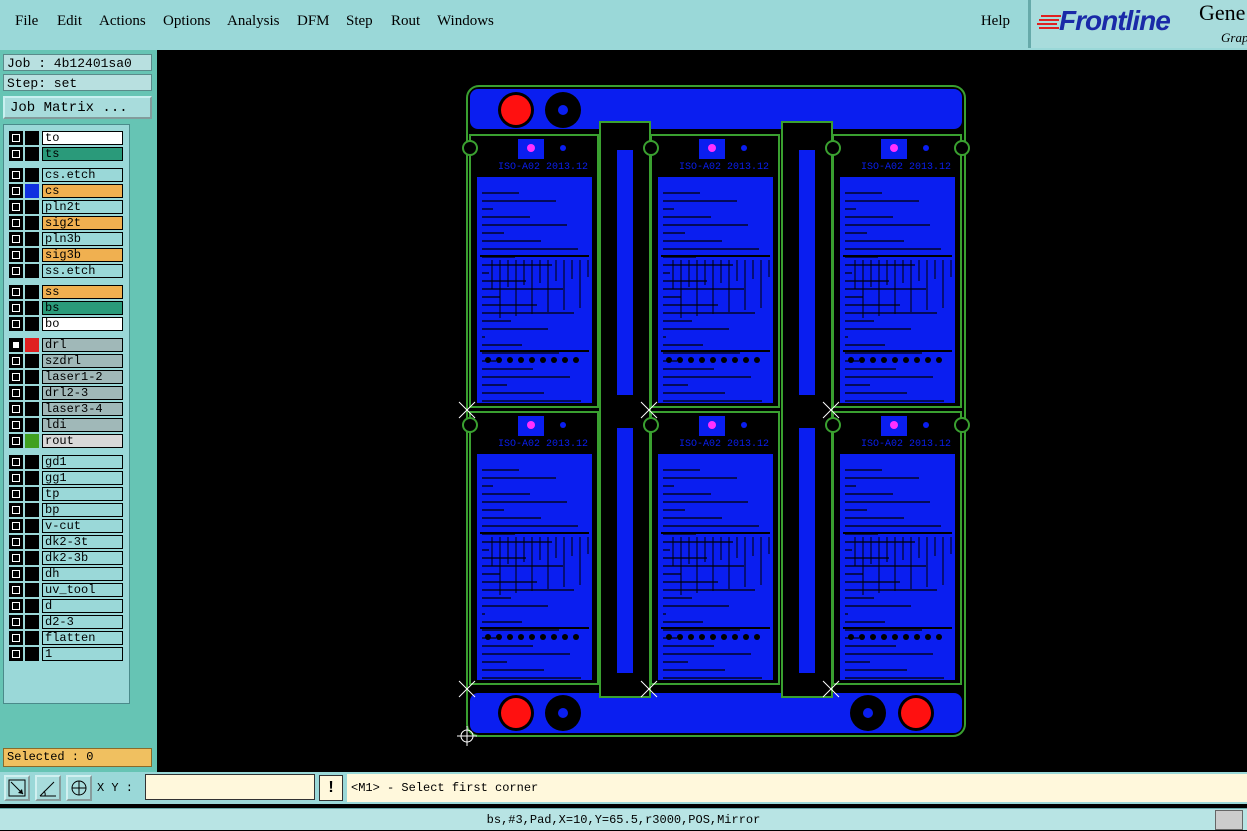  Describe the element at coordinates (122, 21) in the screenshot. I see `menu-actions: Actions` at that location.